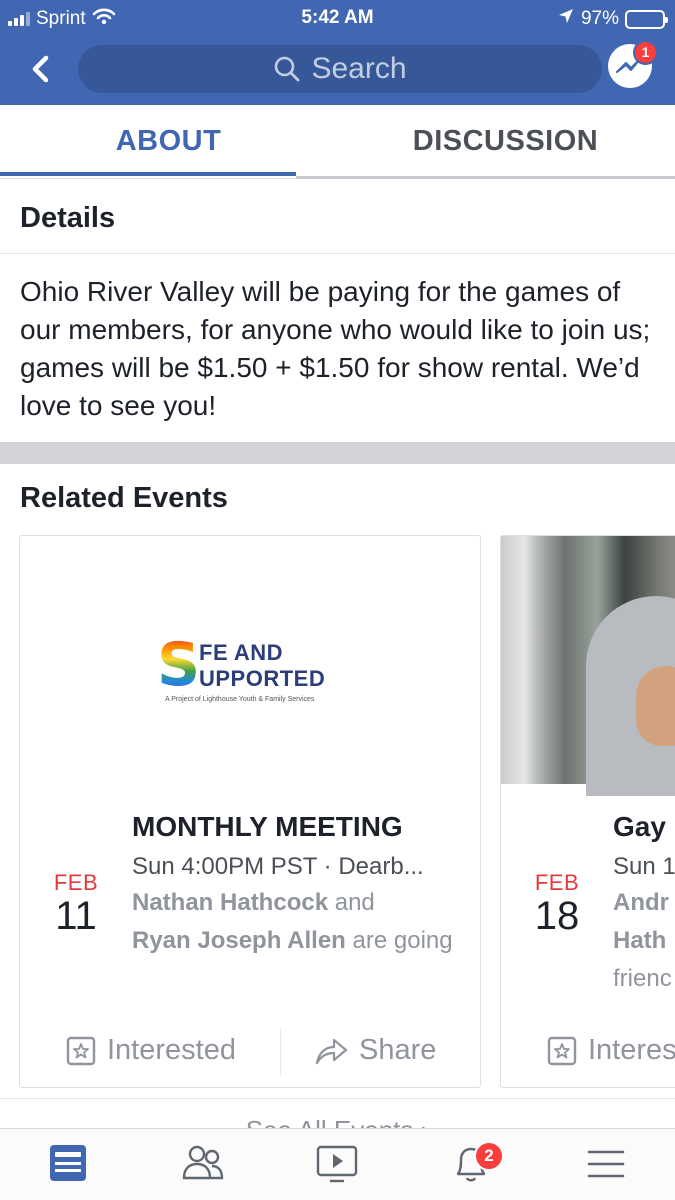 Image resolution: width=675 pixels, height=1200 pixels. I want to click on nav-news-feed, so click(71, 1164).